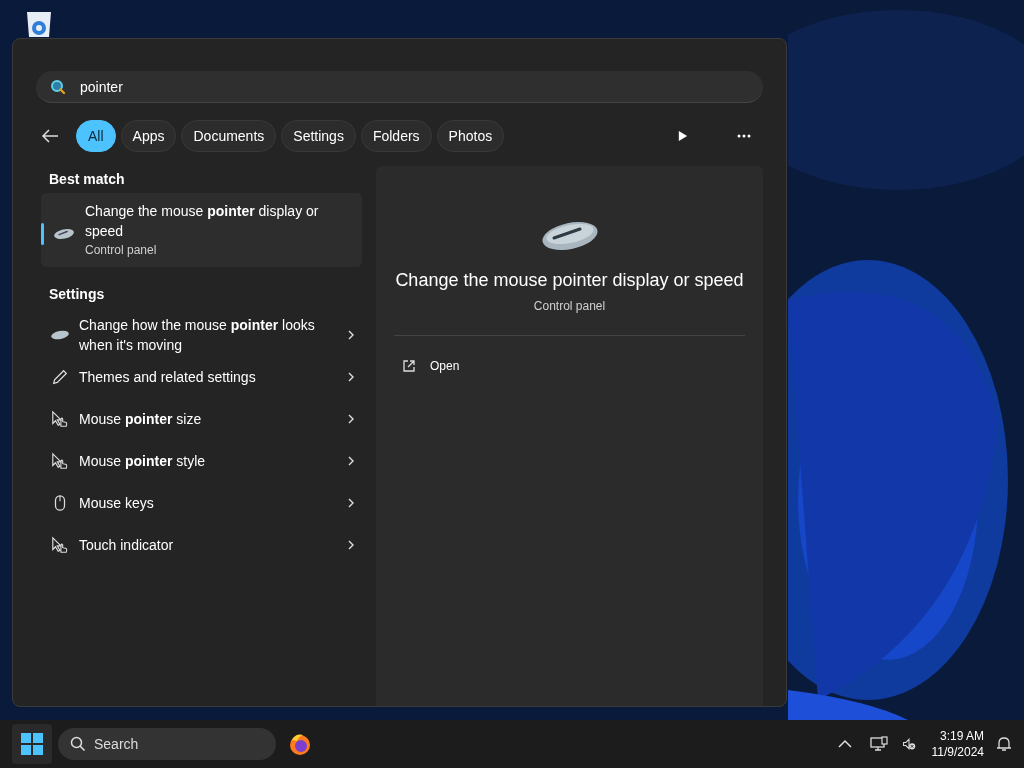  I want to click on speaker-muted-icon, so click(908, 744).